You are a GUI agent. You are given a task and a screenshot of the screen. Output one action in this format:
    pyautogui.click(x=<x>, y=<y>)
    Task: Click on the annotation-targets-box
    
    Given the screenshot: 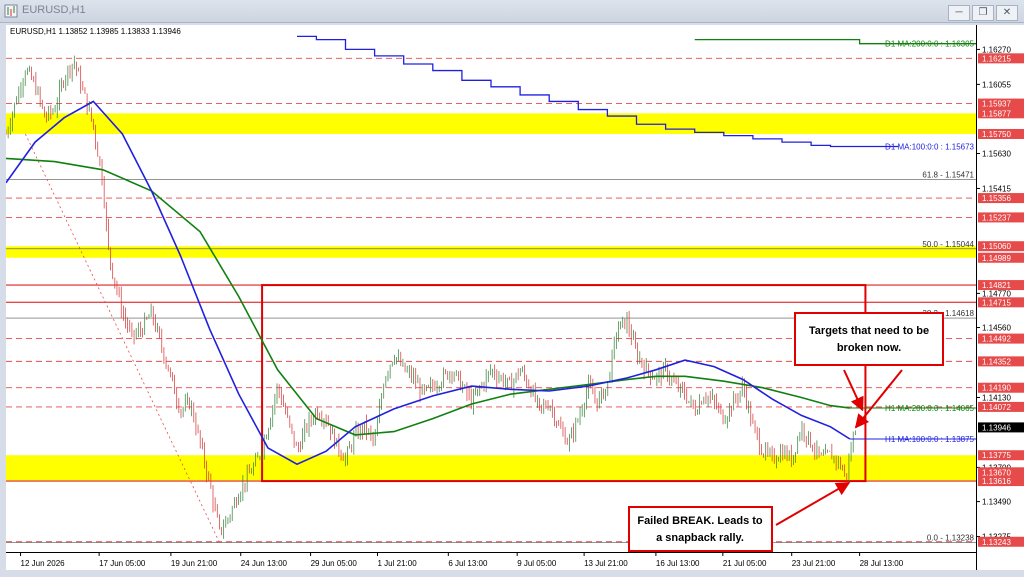 What is the action you would take?
    pyautogui.click(x=869, y=339)
    